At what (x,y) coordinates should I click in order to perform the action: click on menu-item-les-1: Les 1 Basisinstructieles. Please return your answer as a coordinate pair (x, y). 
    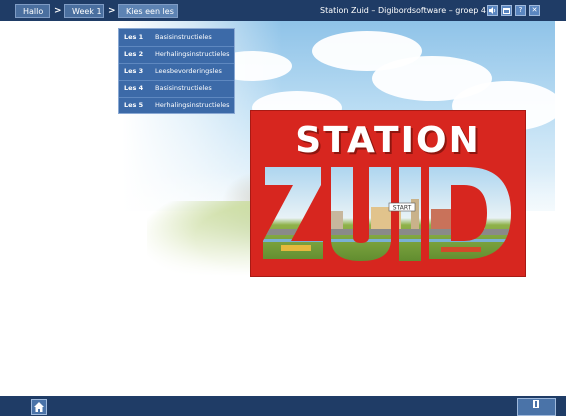
    Looking at the image, I should click on (176, 37).